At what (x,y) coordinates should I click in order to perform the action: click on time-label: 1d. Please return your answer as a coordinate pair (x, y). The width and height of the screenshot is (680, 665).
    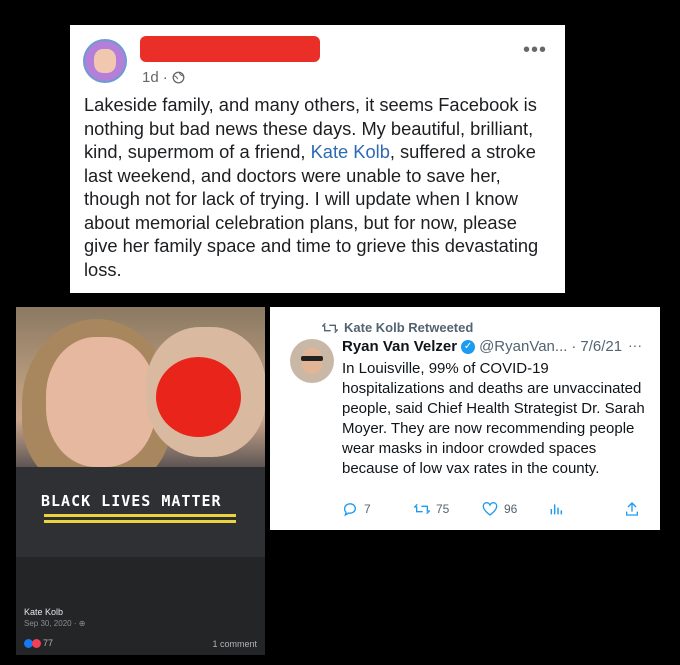
    Looking at the image, I should click on (150, 77).